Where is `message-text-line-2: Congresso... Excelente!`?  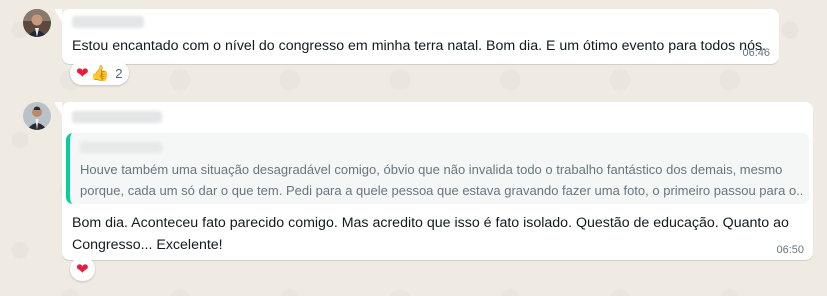 message-text-line-2: Congresso... Excelente! is located at coordinates (147, 245).